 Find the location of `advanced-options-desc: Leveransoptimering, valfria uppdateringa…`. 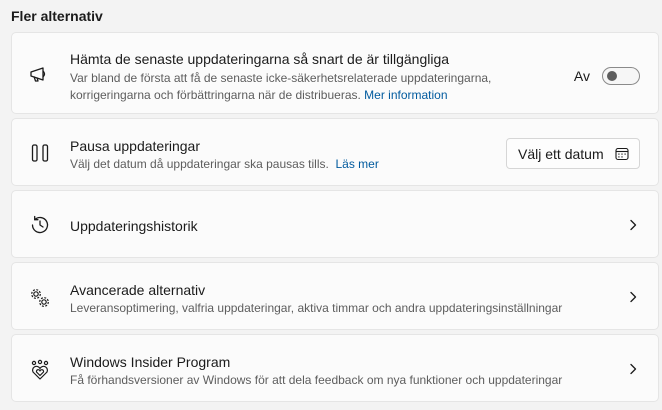

advanced-options-desc: Leveransoptimering, valfria uppdateringa… is located at coordinates (316, 308).